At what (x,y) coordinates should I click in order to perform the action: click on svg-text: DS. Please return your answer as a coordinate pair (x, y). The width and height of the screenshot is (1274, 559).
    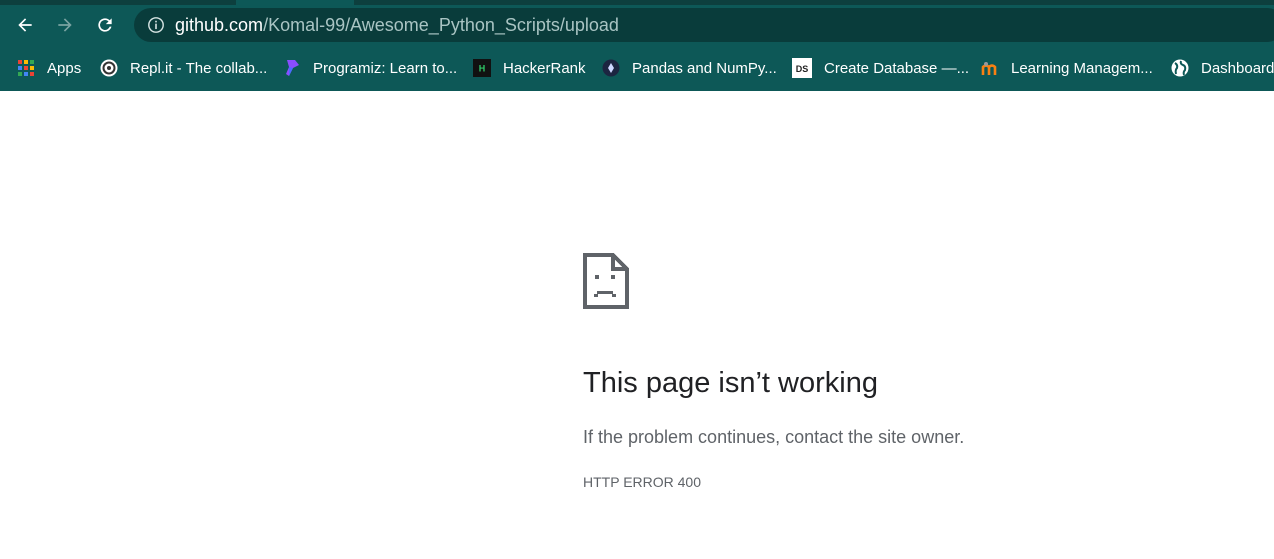
    Looking at the image, I should click on (802, 69).